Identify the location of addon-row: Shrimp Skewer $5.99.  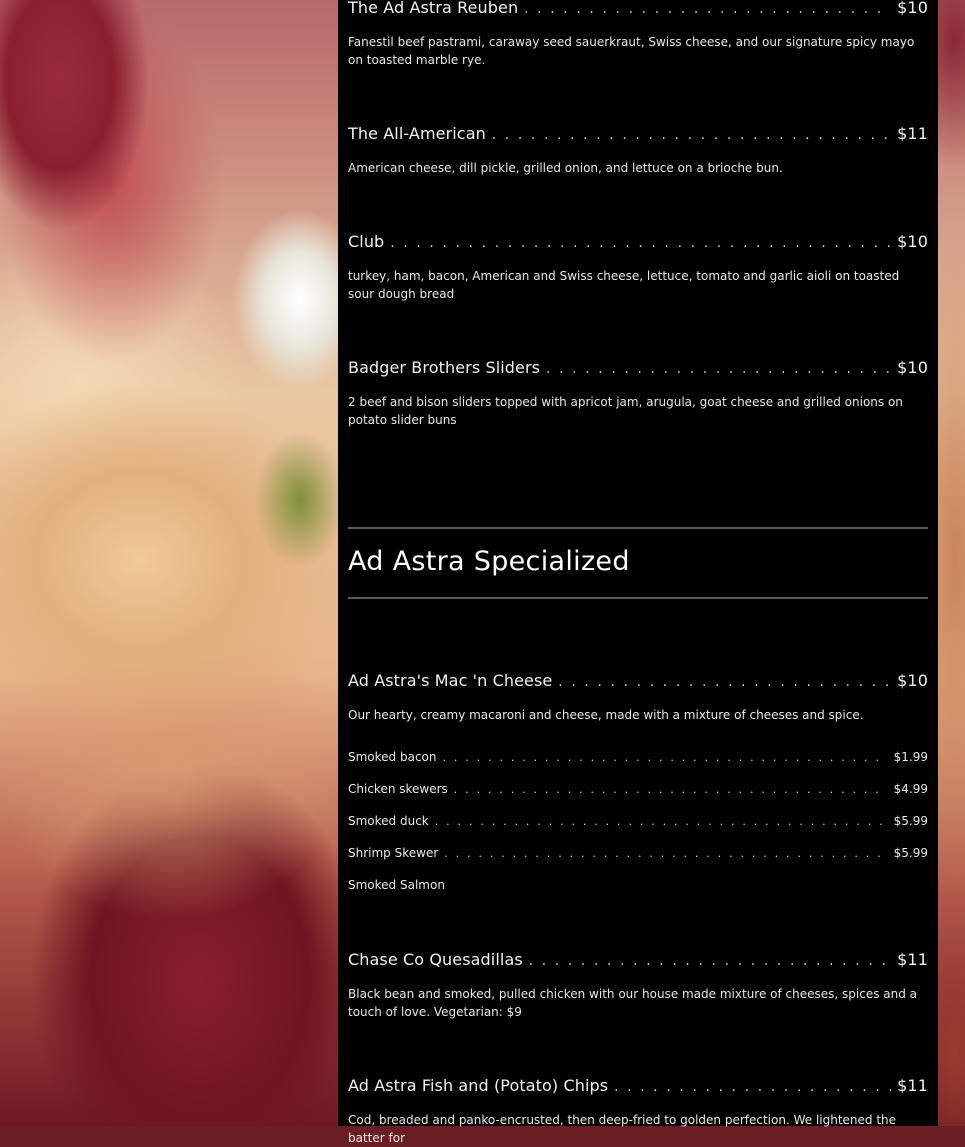
(638, 853).